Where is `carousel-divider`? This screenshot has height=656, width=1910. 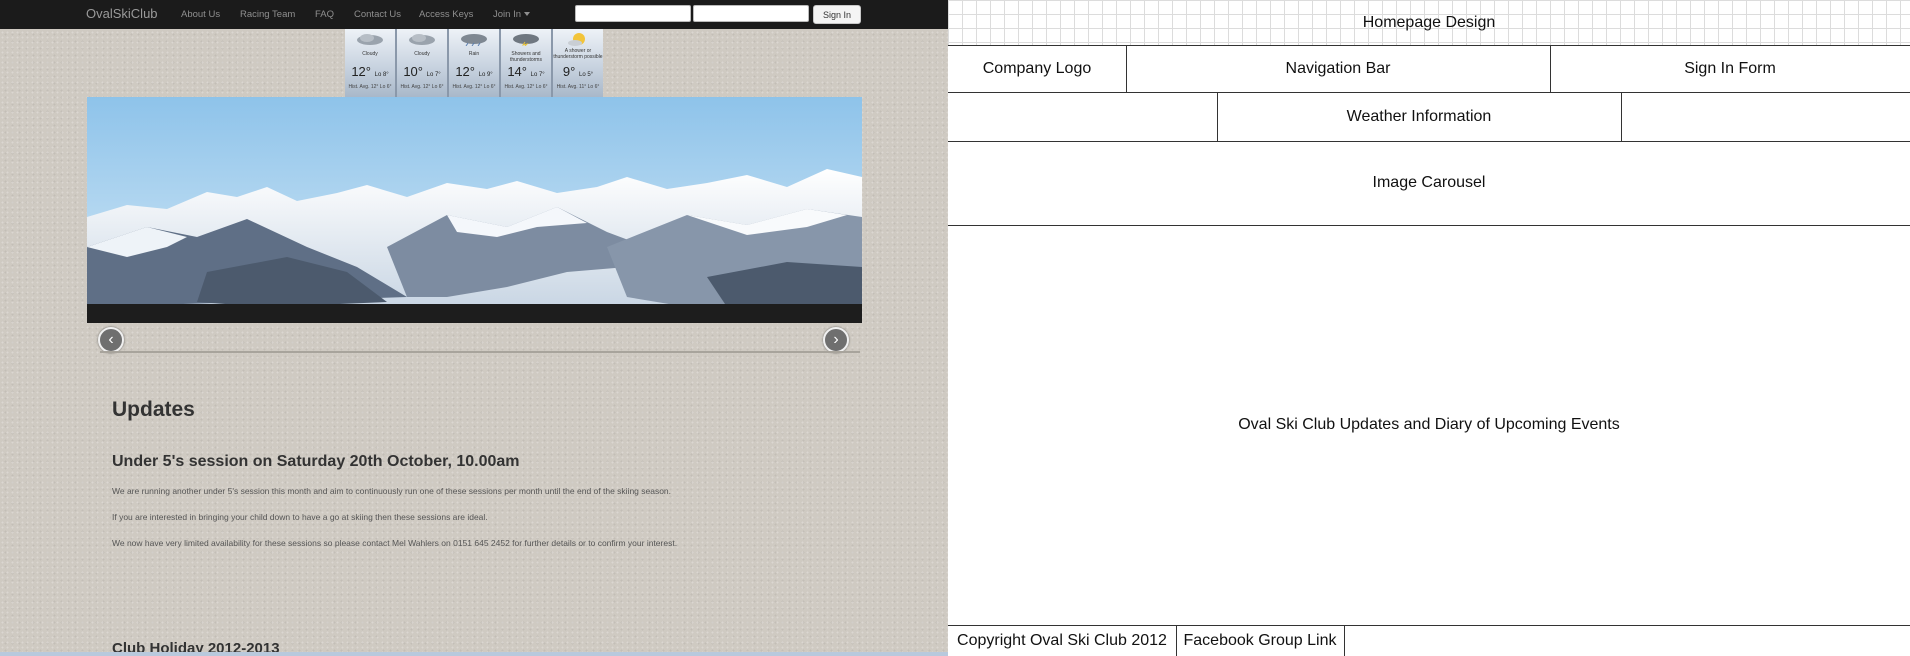
carousel-divider is located at coordinates (480, 352).